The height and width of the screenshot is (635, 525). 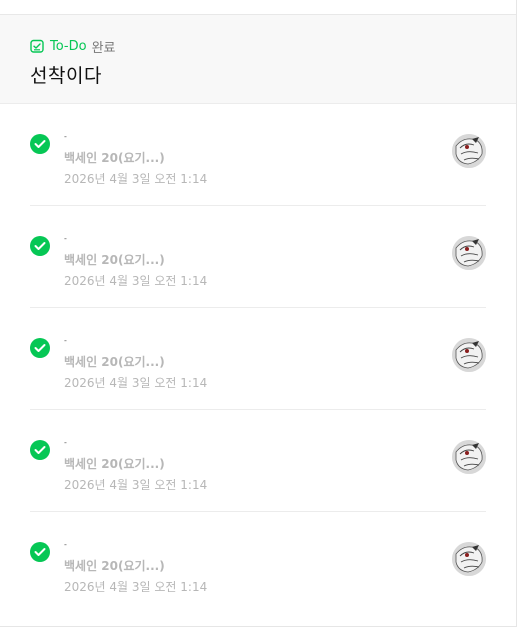 I want to click on state-label: 완료, so click(x=103, y=48).